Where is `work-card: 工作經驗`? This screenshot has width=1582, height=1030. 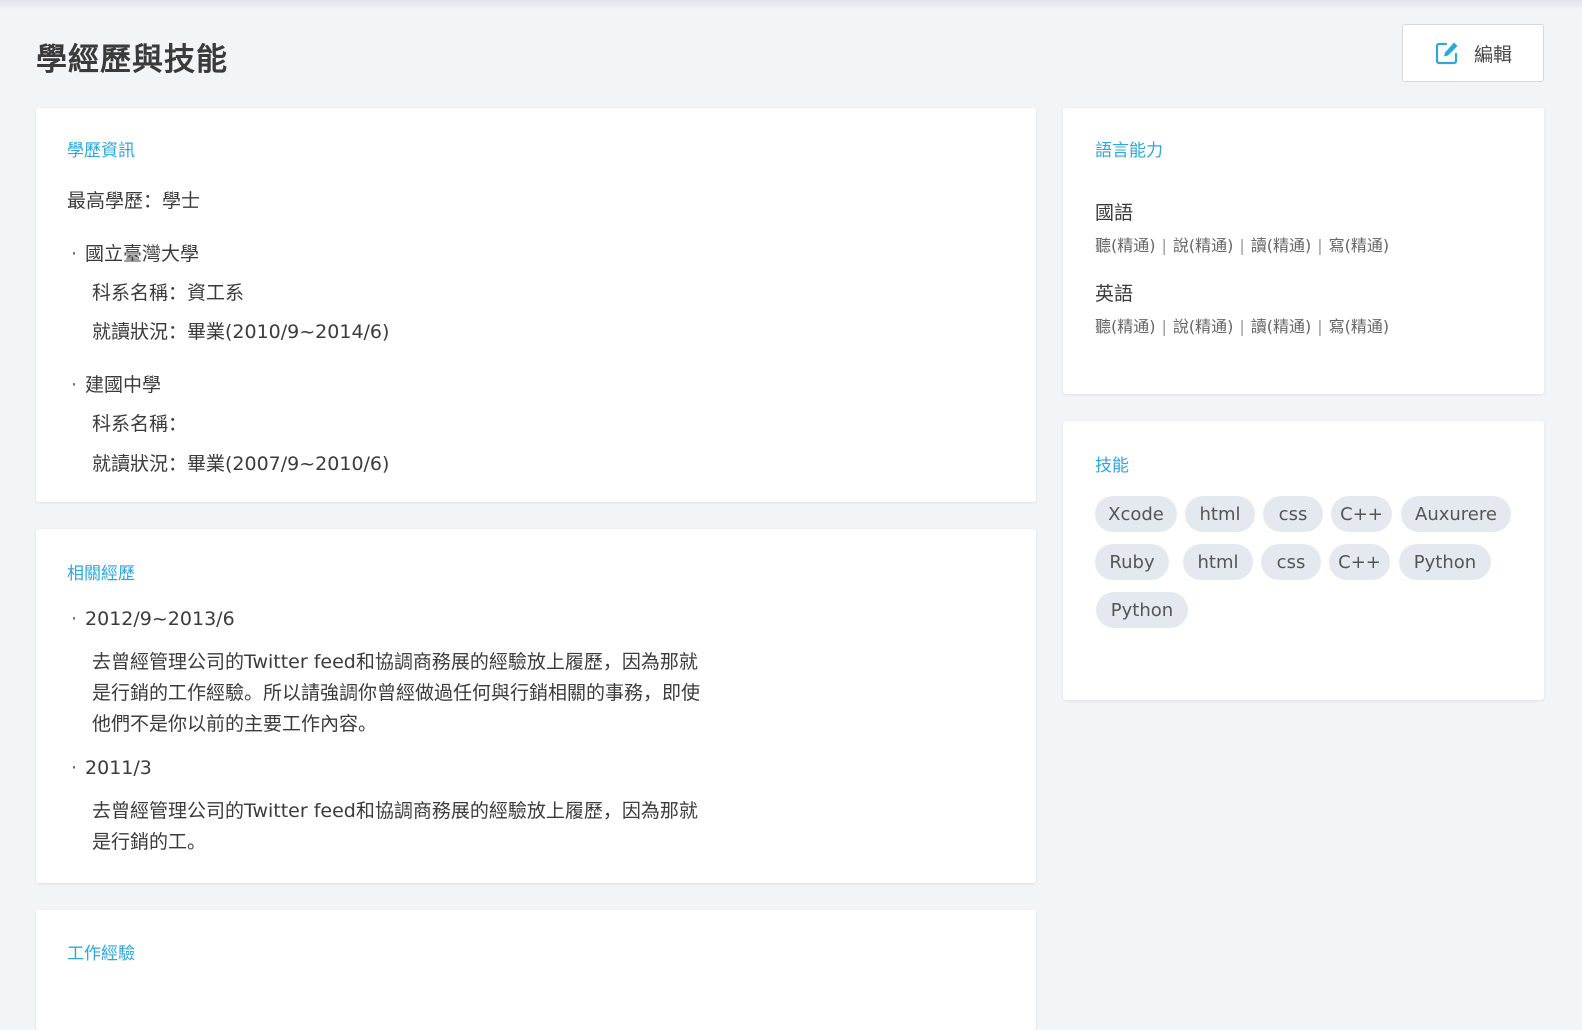
work-card: 工作經驗 is located at coordinates (536, 970).